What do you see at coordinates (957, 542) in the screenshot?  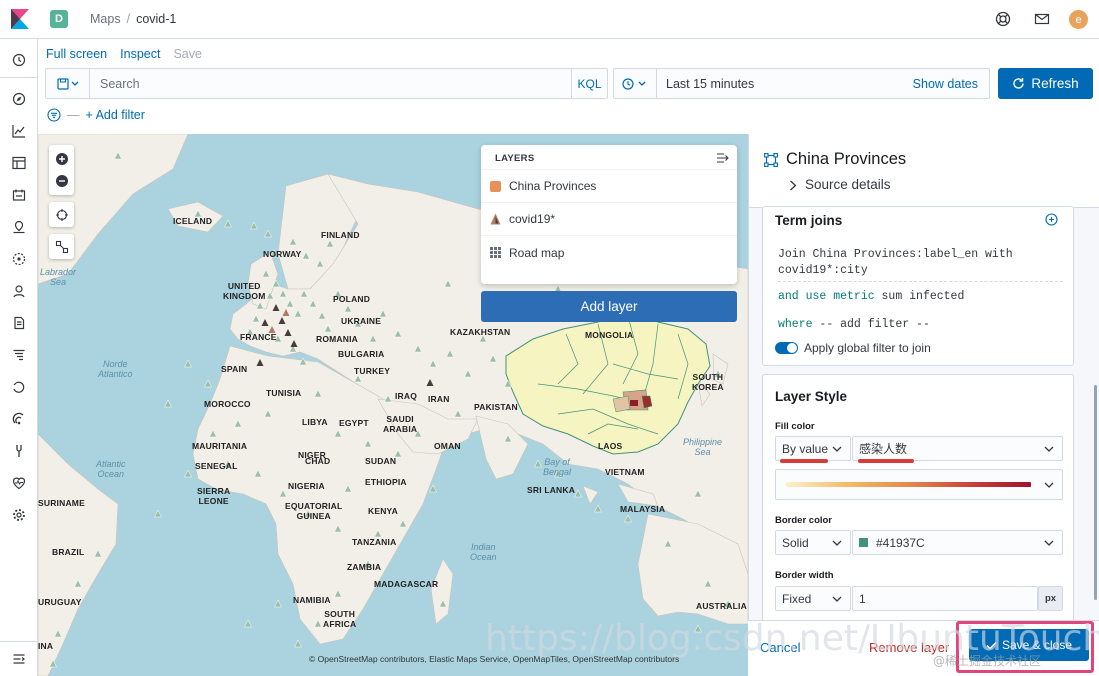 I see `border-color-picker: #41937C` at bounding box center [957, 542].